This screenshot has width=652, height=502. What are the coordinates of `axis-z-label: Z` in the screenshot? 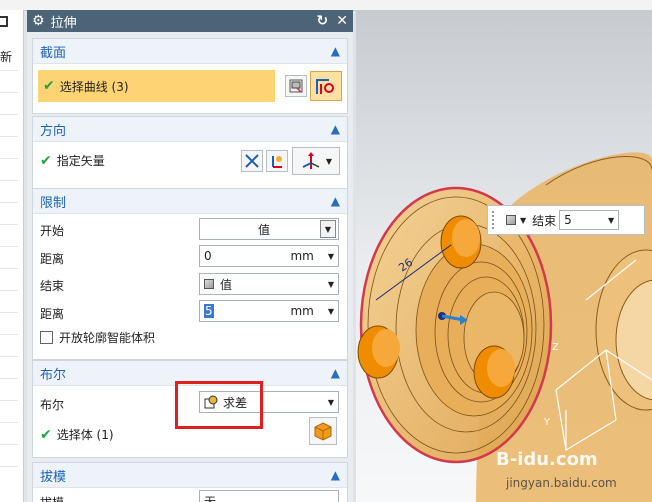 It's located at (555, 347).